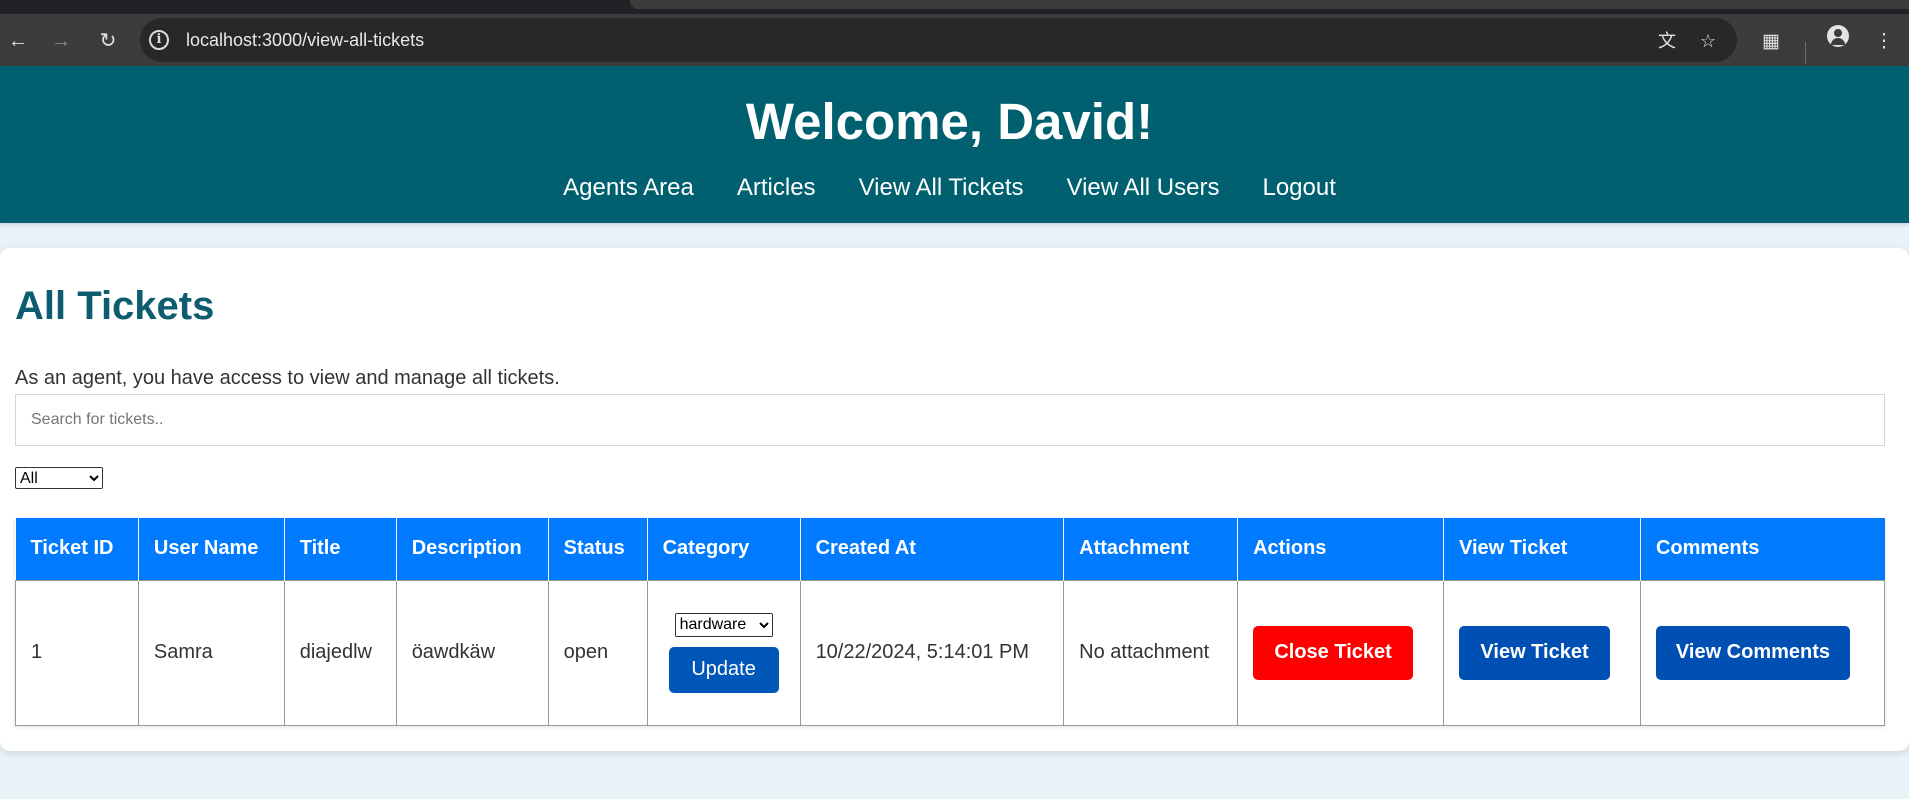 The width and height of the screenshot is (1909, 799). I want to click on nav-agents-area: Agents Area, so click(628, 188).